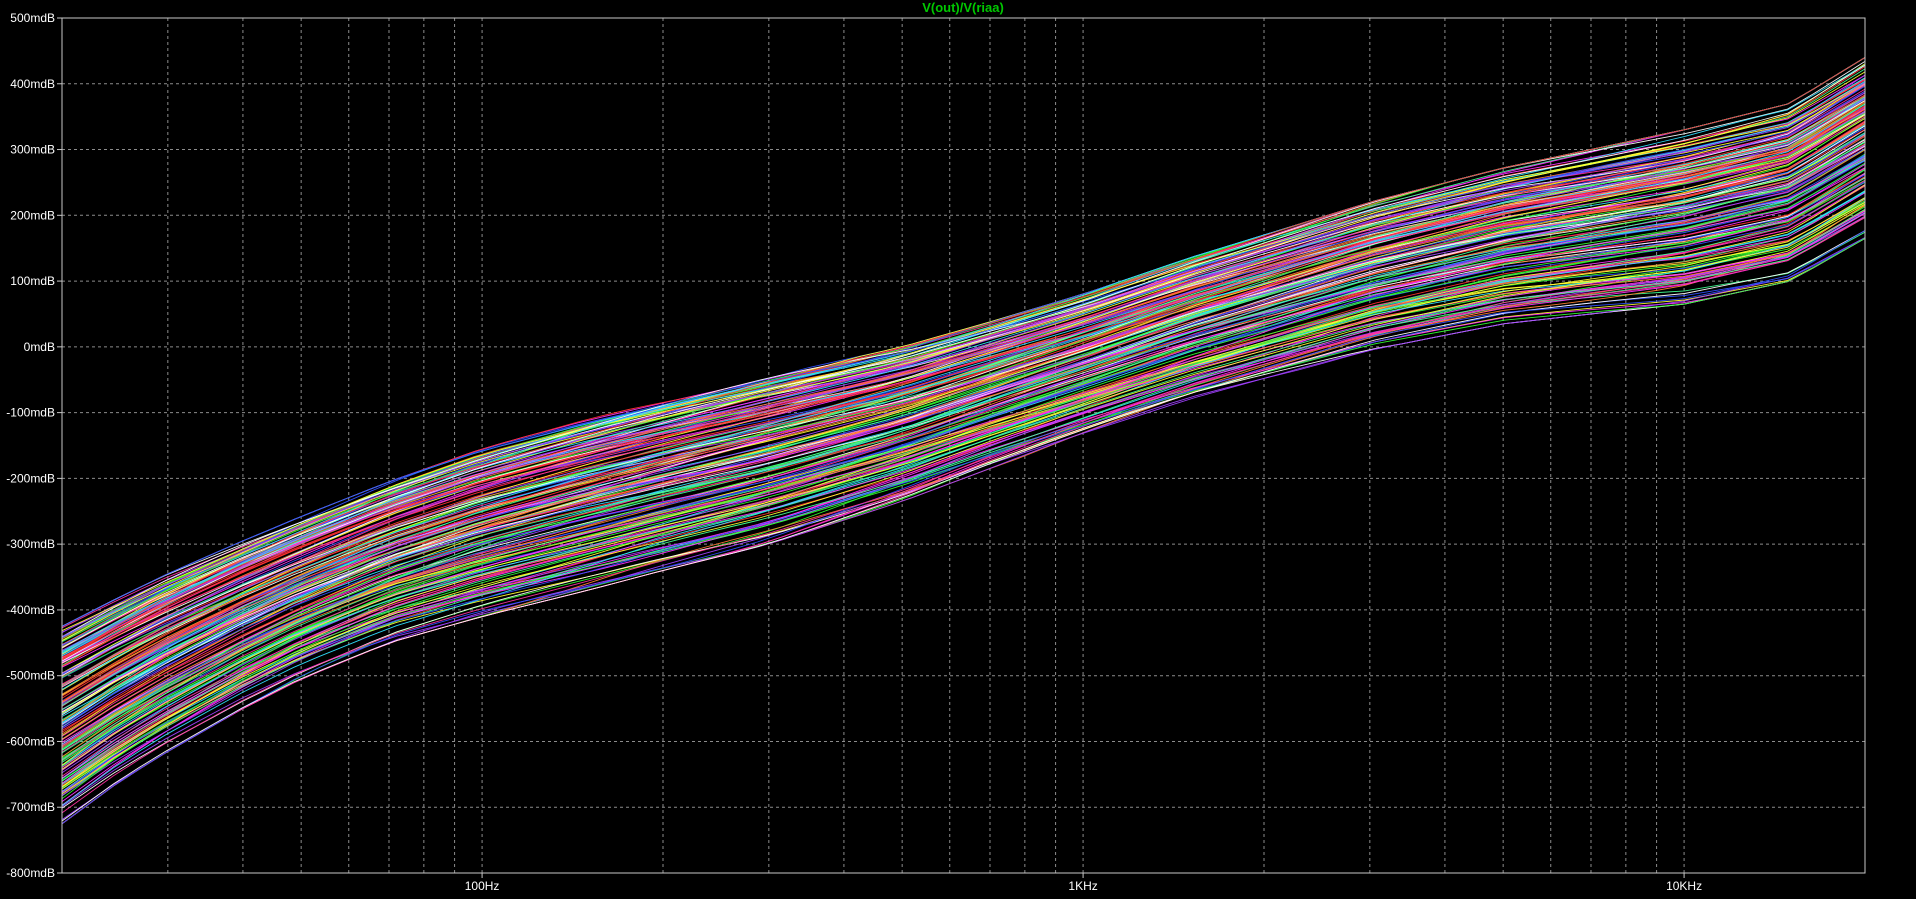 The height and width of the screenshot is (899, 1916). What do you see at coordinates (32, 215) in the screenshot?
I see `y-tick-label: 200mdB` at bounding box center [32, 215].